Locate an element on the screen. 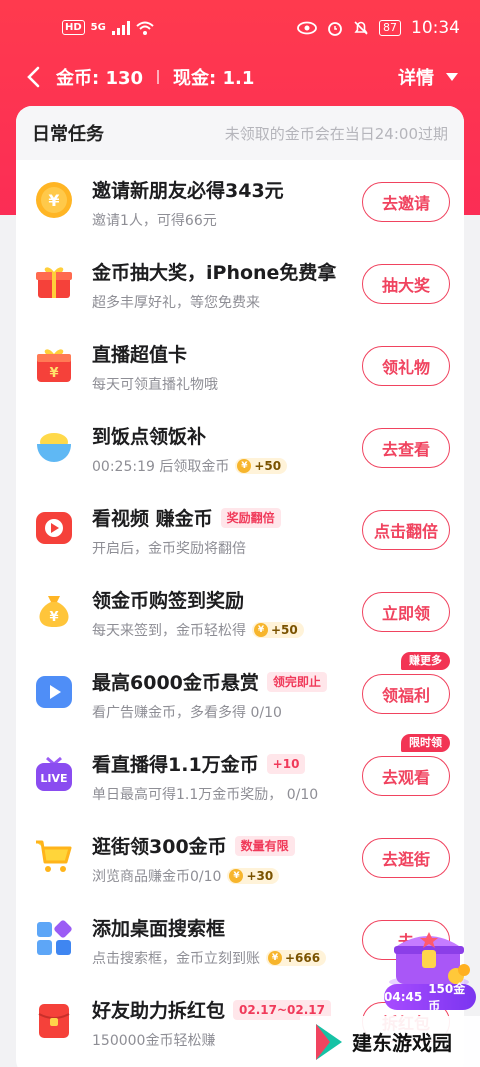  task-subtitle: 浏览商品赚金币0/10 ¥ +30 is located at coordinates (186, 876).